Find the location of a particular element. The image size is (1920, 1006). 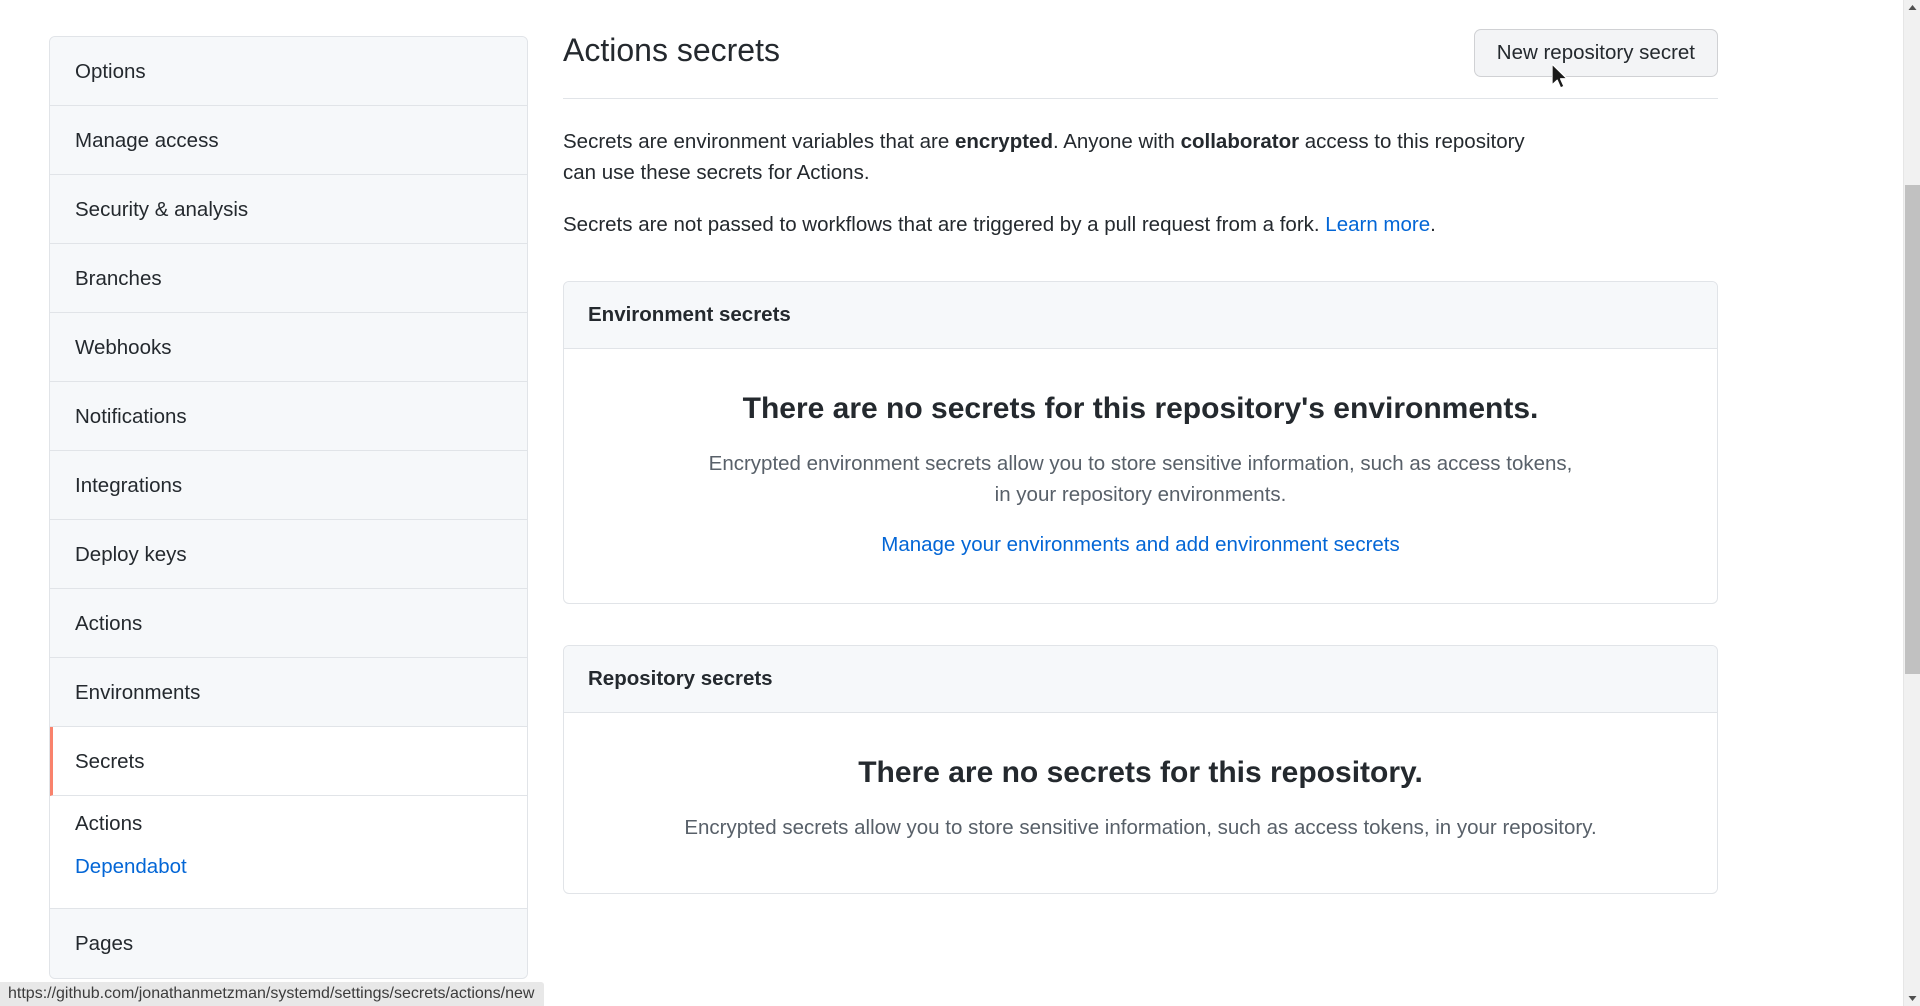

sidebar-subitem-dependabot: Dependabot is located at coordinates (288, 866).